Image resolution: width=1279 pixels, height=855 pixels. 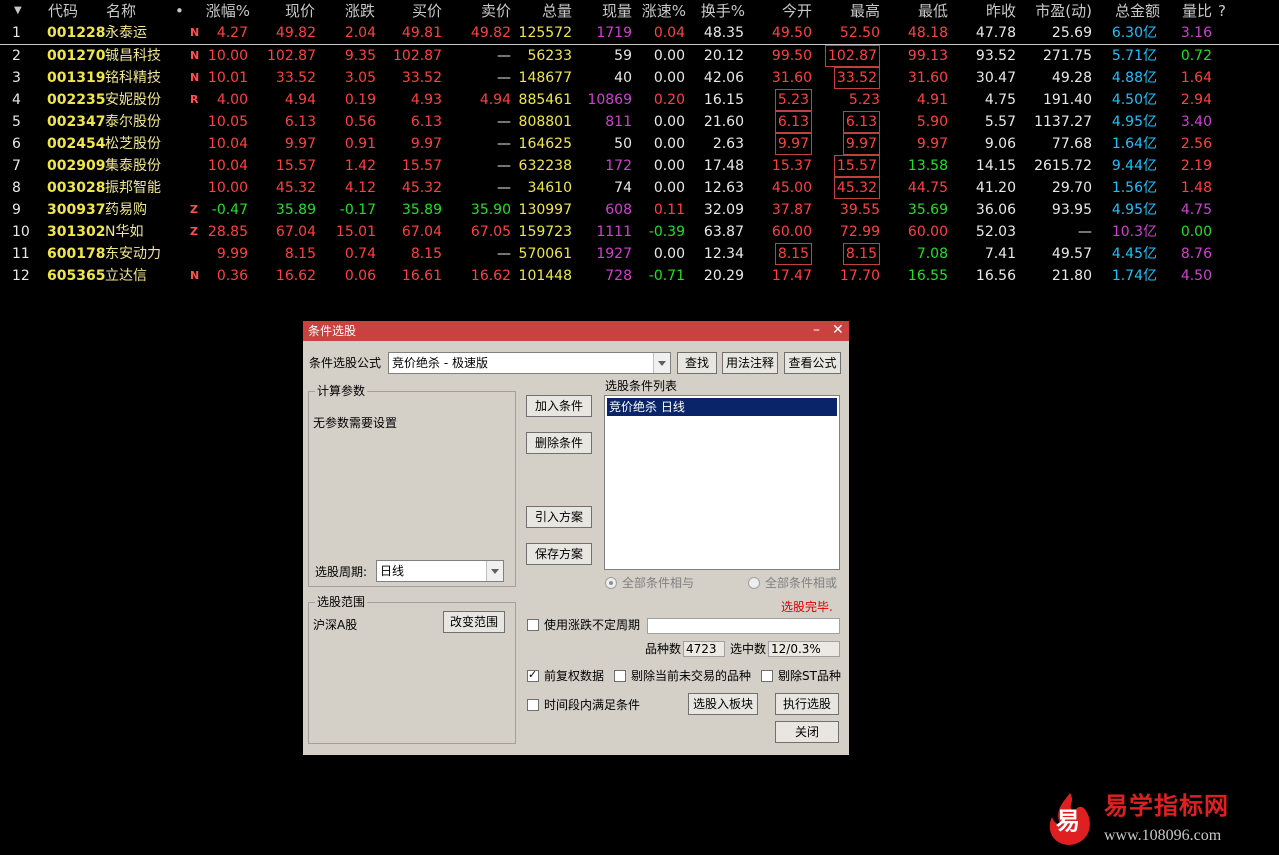 What do you see at coordinates (669, 100) in the screenshot?
I see `cell-speed: 0.20` at bounding box center [669, 100].